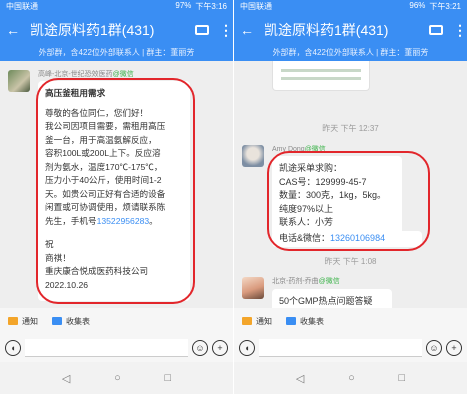 This screenshot has width=467, height=394. What do you see at coordinates (306, 281) in the screenshot?
I see `message-sender: 北京-药剂-乔曲@微信` at bounding box center [306, 281].